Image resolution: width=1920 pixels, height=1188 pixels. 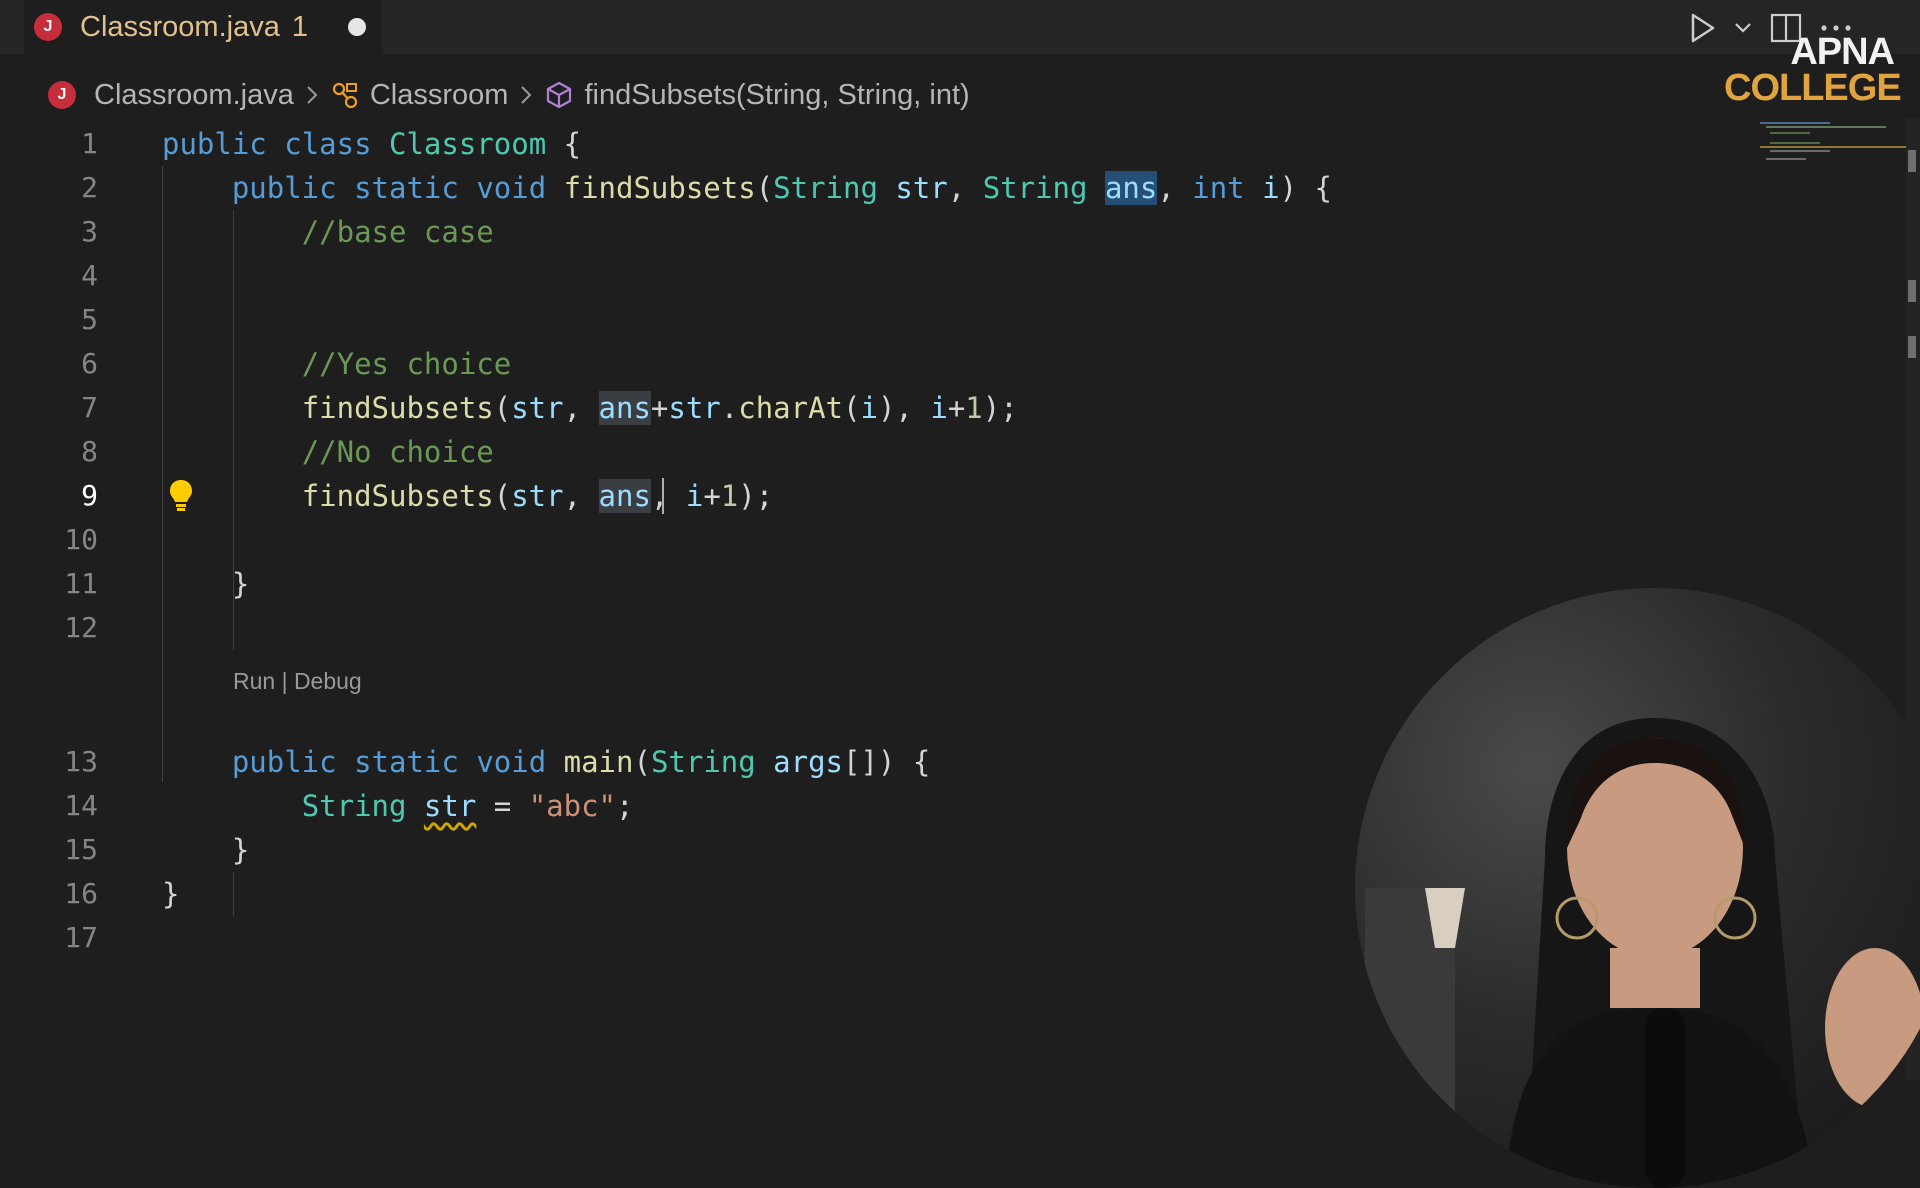 What do you see at coordinates (663, 496) in the screenshot?
I see `text-cursor` at bounding box center [663, 496].